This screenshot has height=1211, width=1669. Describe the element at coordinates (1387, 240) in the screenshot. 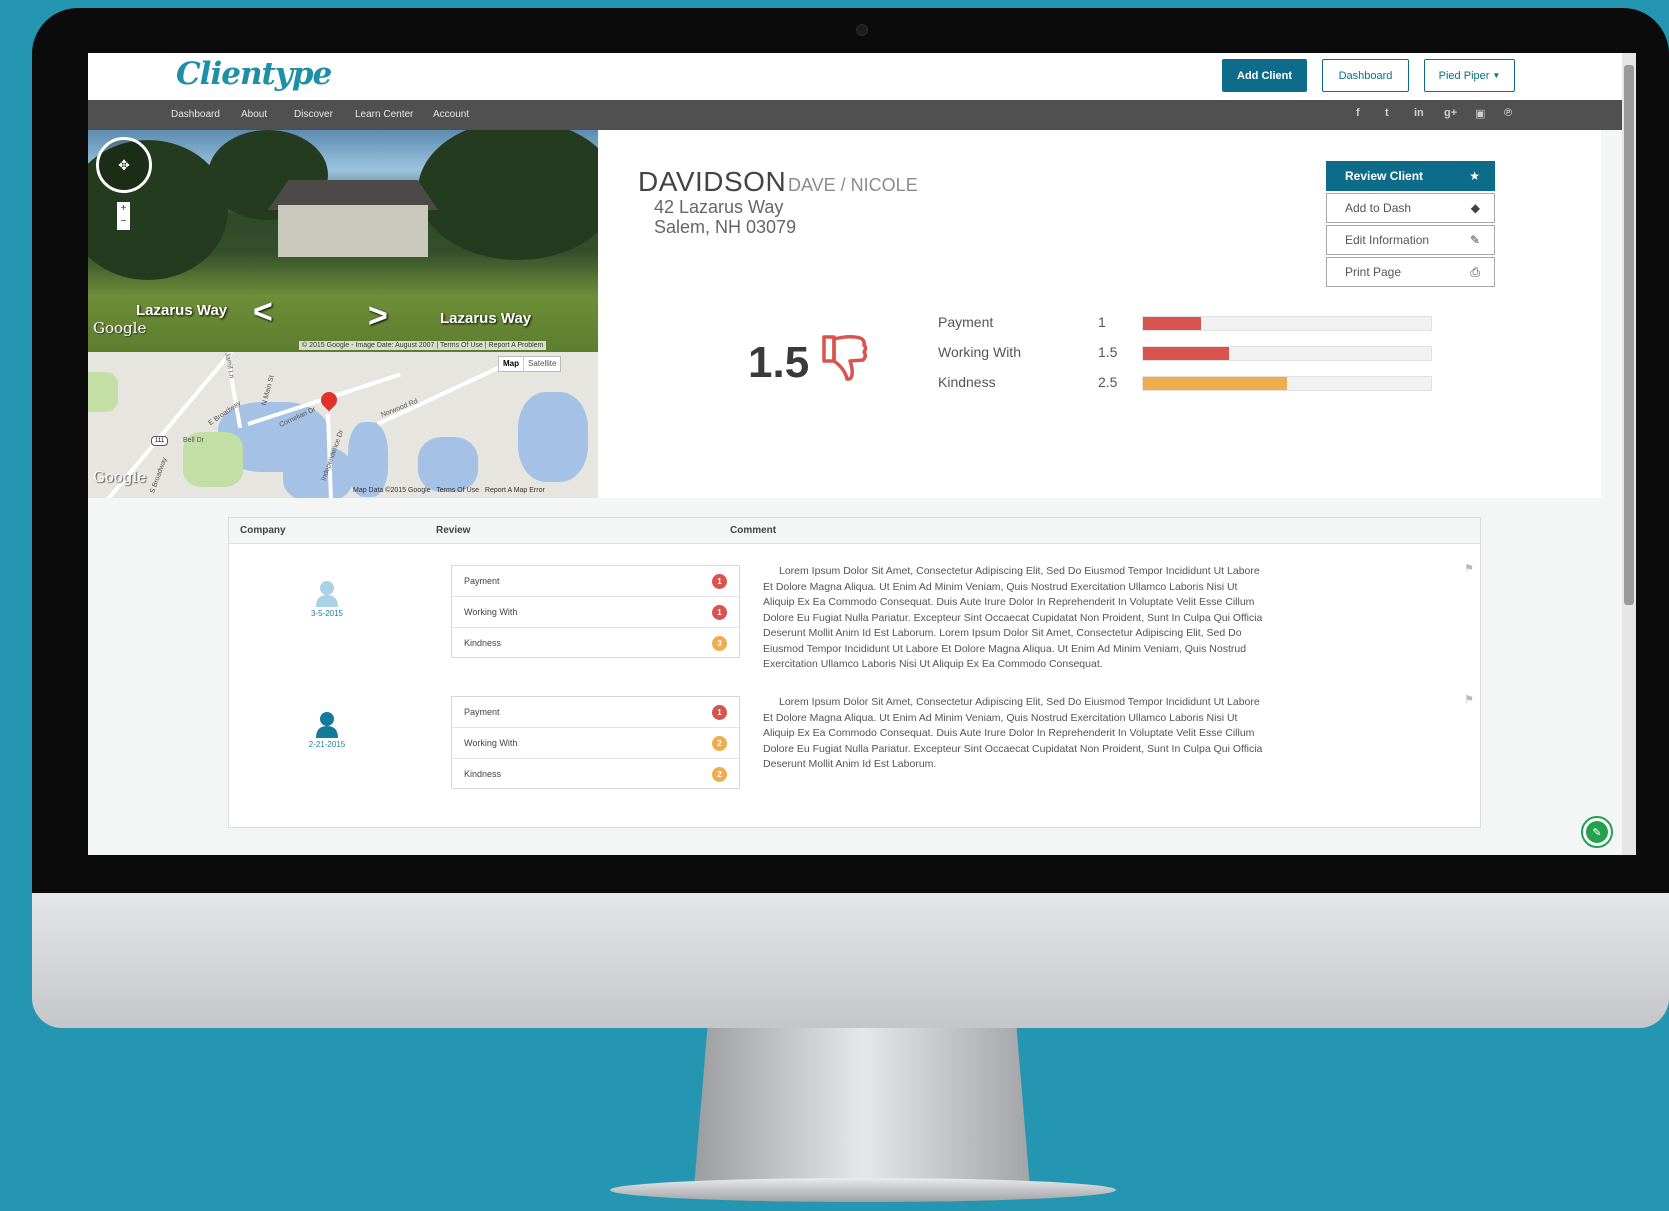

I see `edit-information-label: Edit Information` at that location.